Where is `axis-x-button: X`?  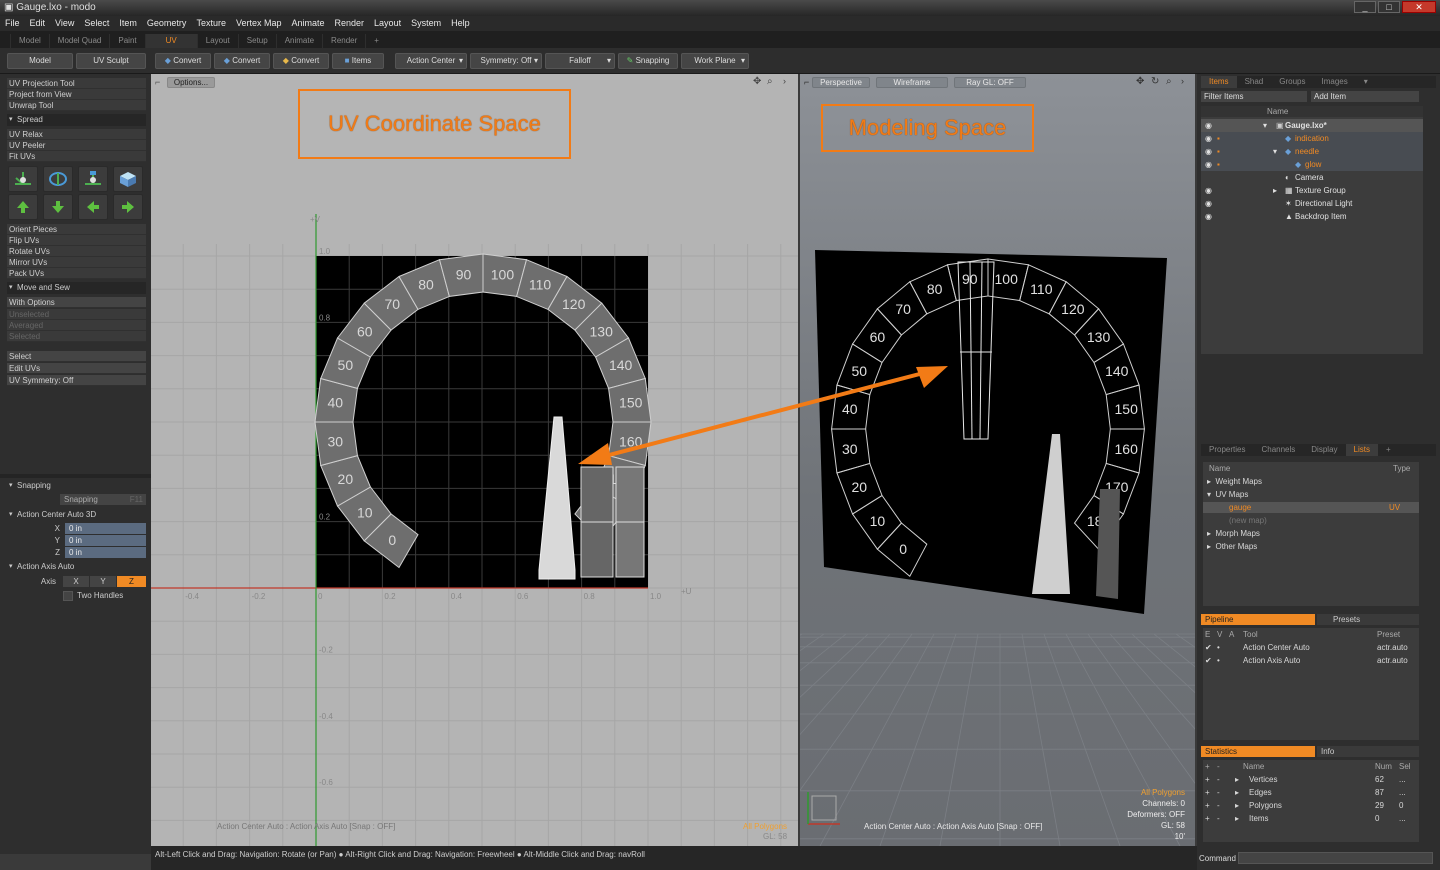 axis-x-button: X is located at coordinates (76, 581).